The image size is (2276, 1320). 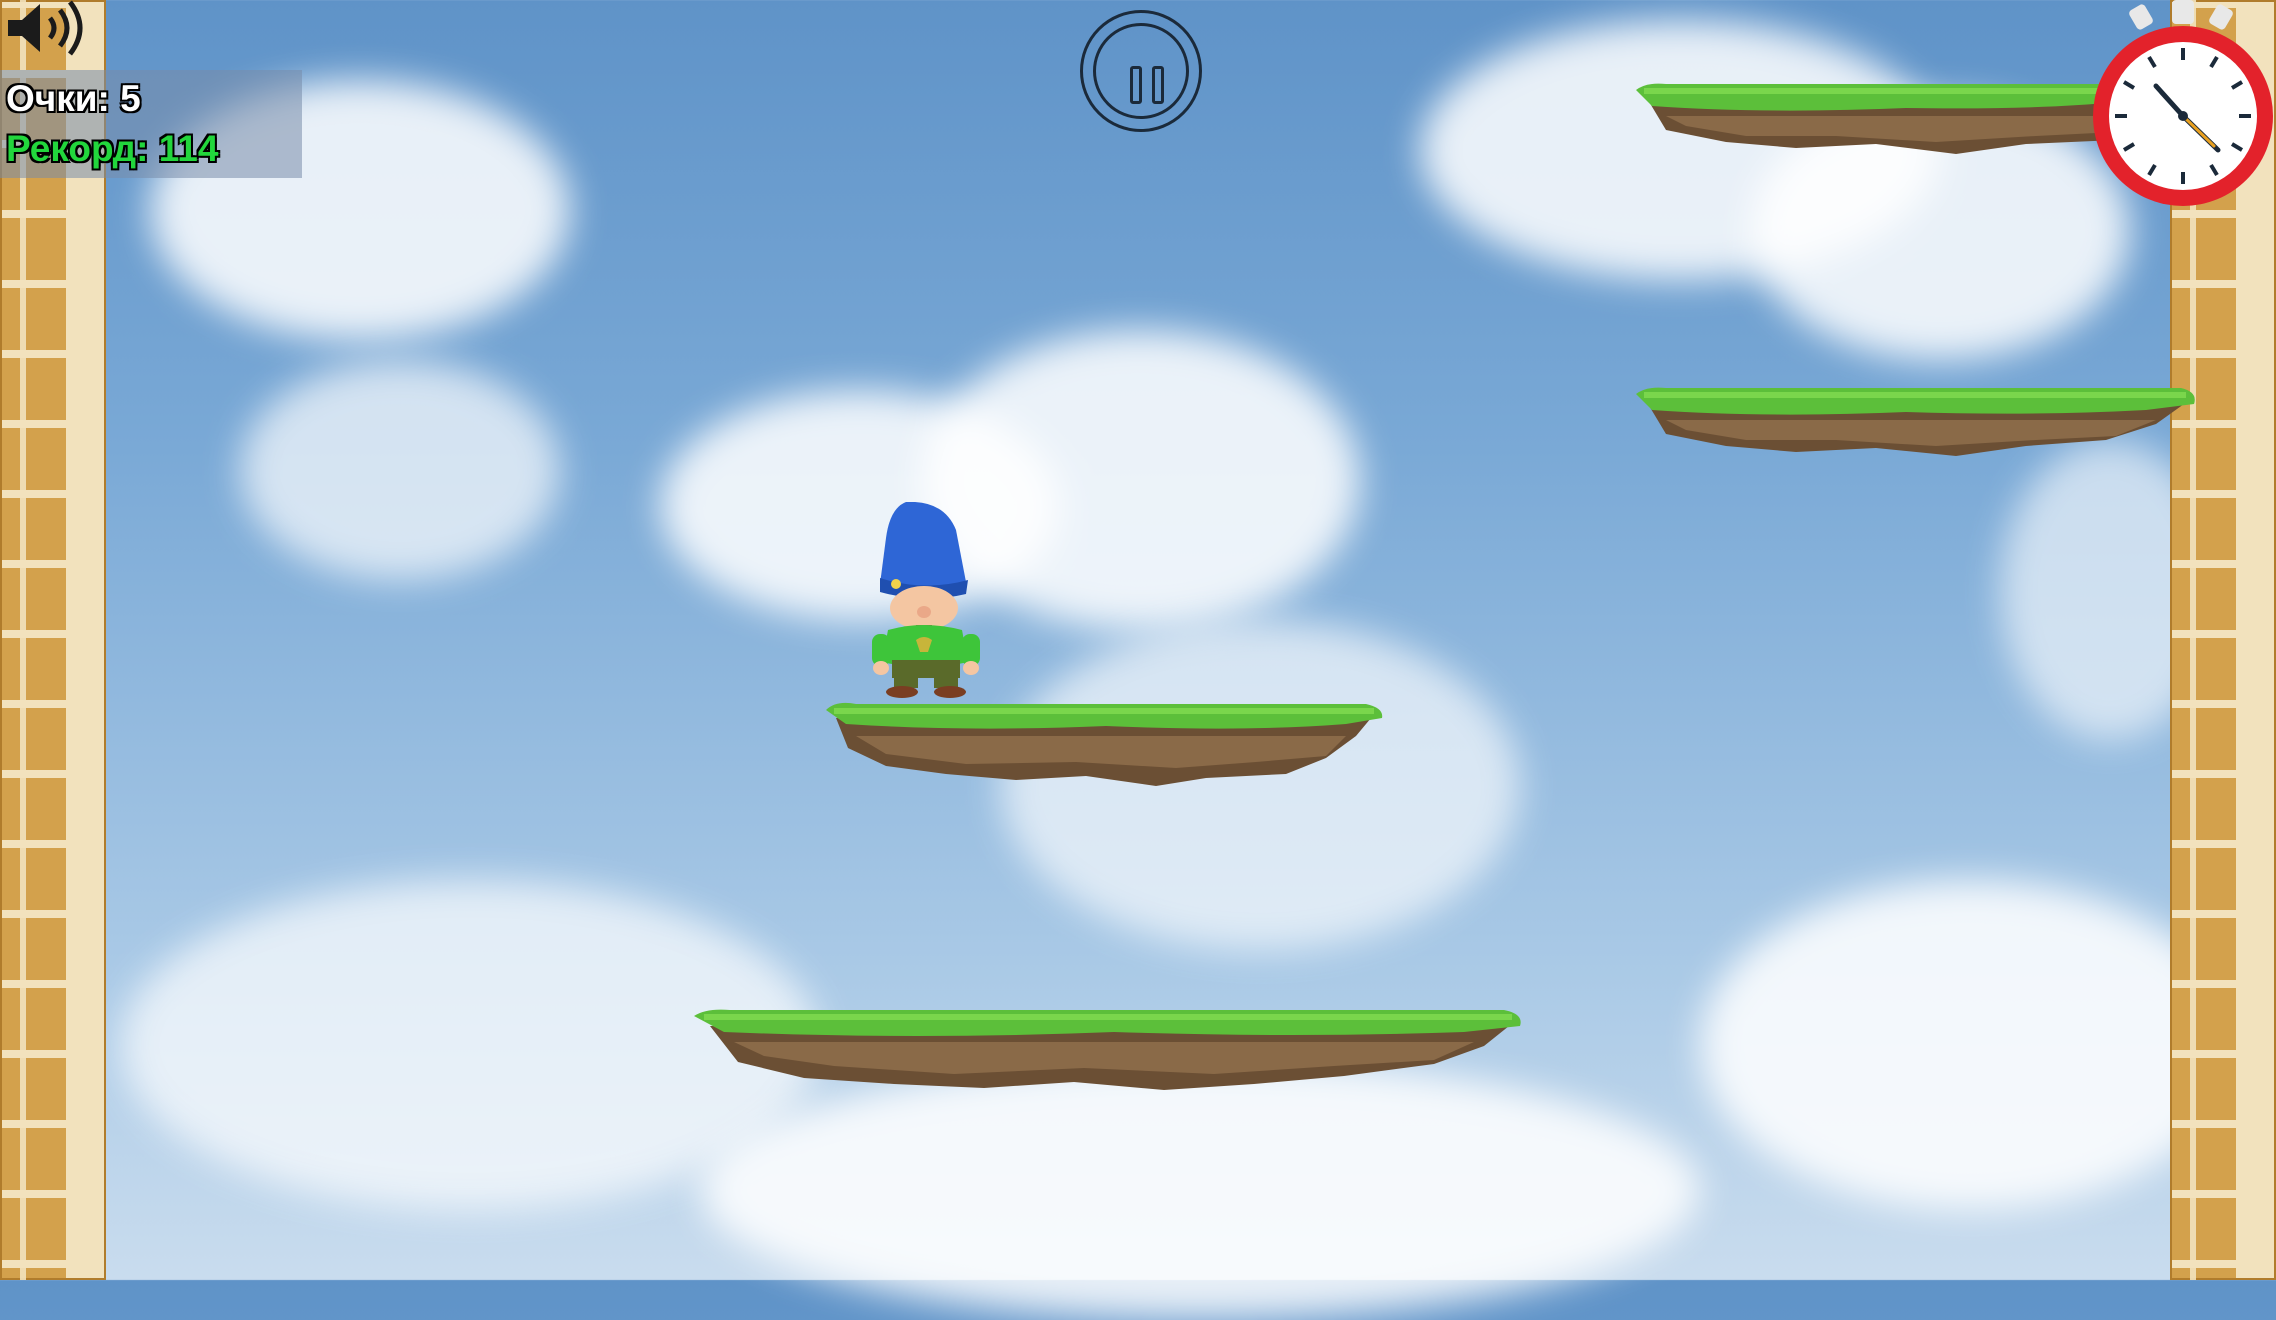 I want to click on left-brick-wall, so click(x=53, y=640).